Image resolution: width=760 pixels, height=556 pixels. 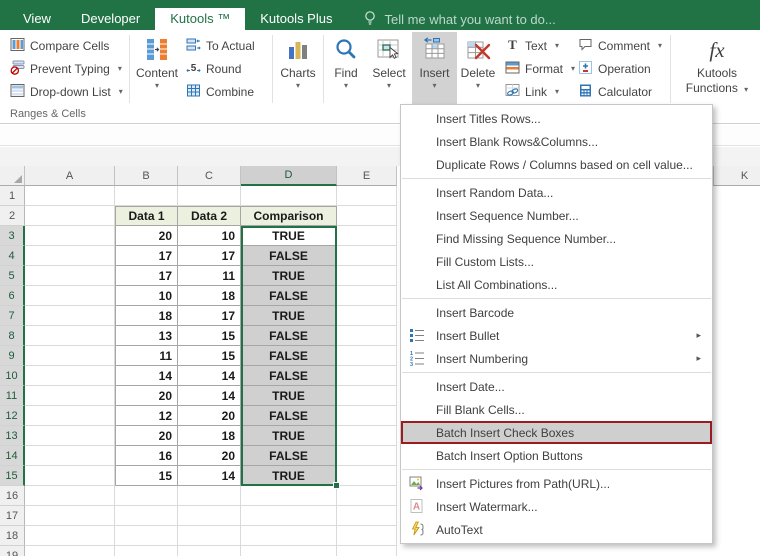 What do you see at coordinates (70, 396) in the screenshot?
I see `cell-A11` at bounding box center [70, 396].